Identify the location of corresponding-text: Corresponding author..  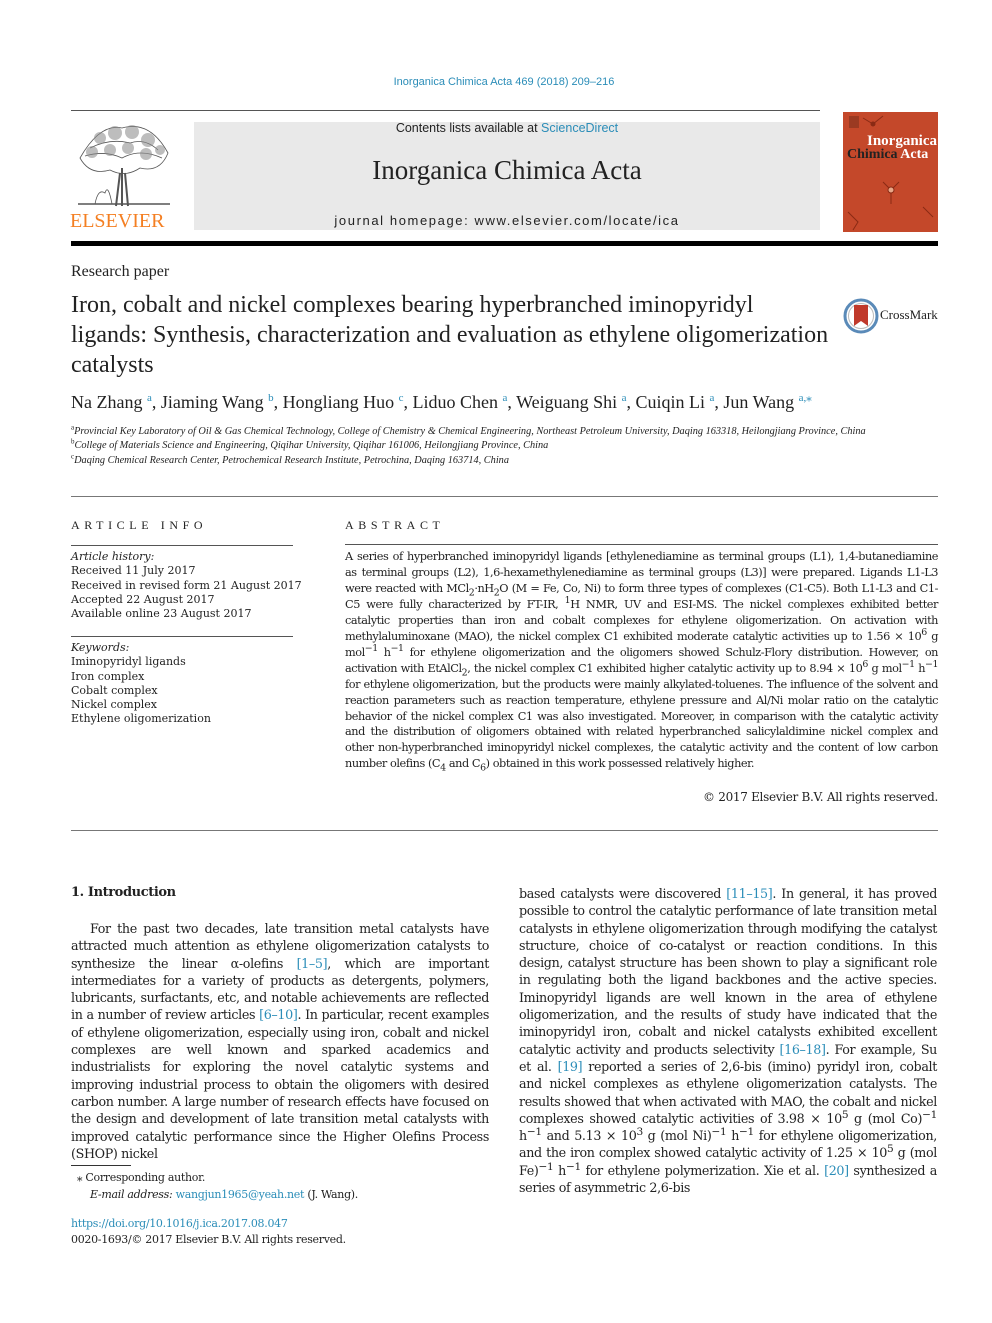
(144, 1177).